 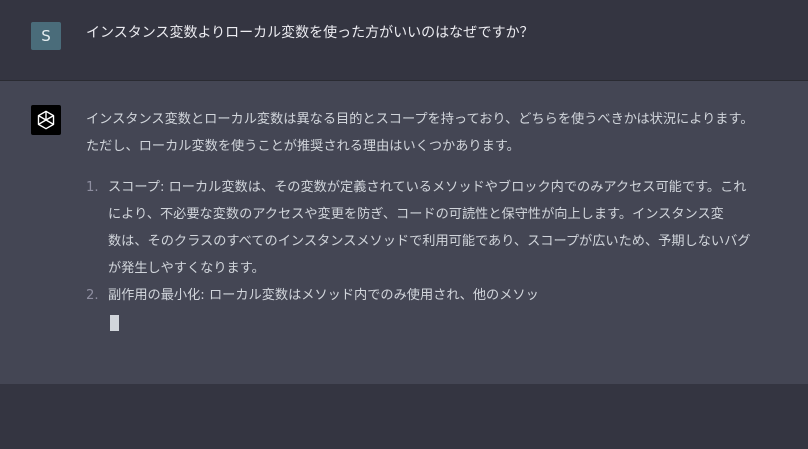 What do you see at coordinates (310, 33) in the screenshot?
I see `user-message-text: インスタンス変数よりローカル変数を使った方がいいのはなぜですか？` at bounding box center [310, 33].